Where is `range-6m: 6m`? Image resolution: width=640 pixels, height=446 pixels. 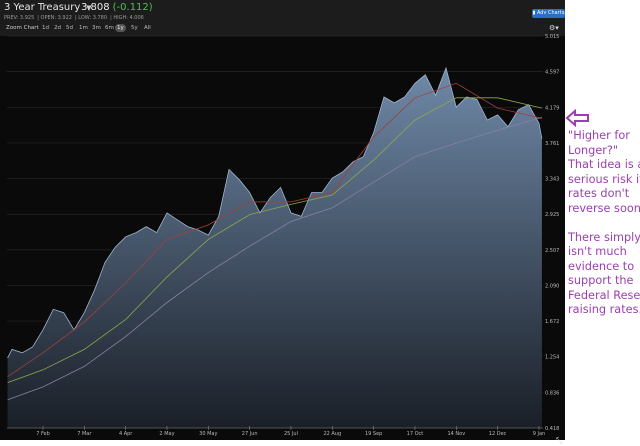
range-6m: 6m is located at coordinates (109, 28).